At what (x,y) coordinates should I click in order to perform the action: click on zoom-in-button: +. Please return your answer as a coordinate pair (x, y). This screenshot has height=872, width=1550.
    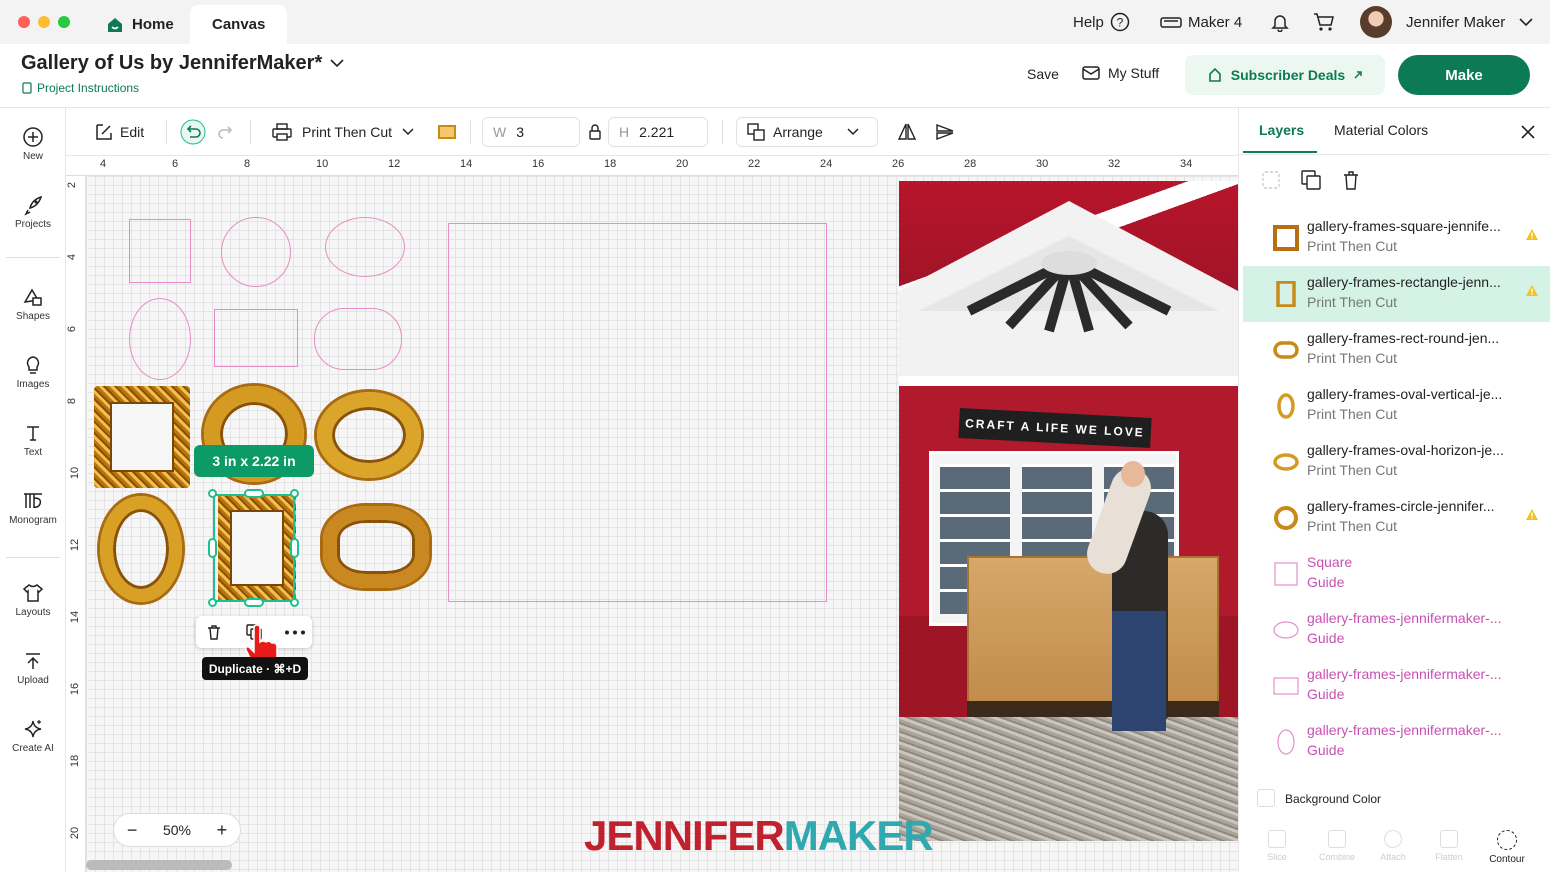
    Looking at the image, I should click on (222, 830).